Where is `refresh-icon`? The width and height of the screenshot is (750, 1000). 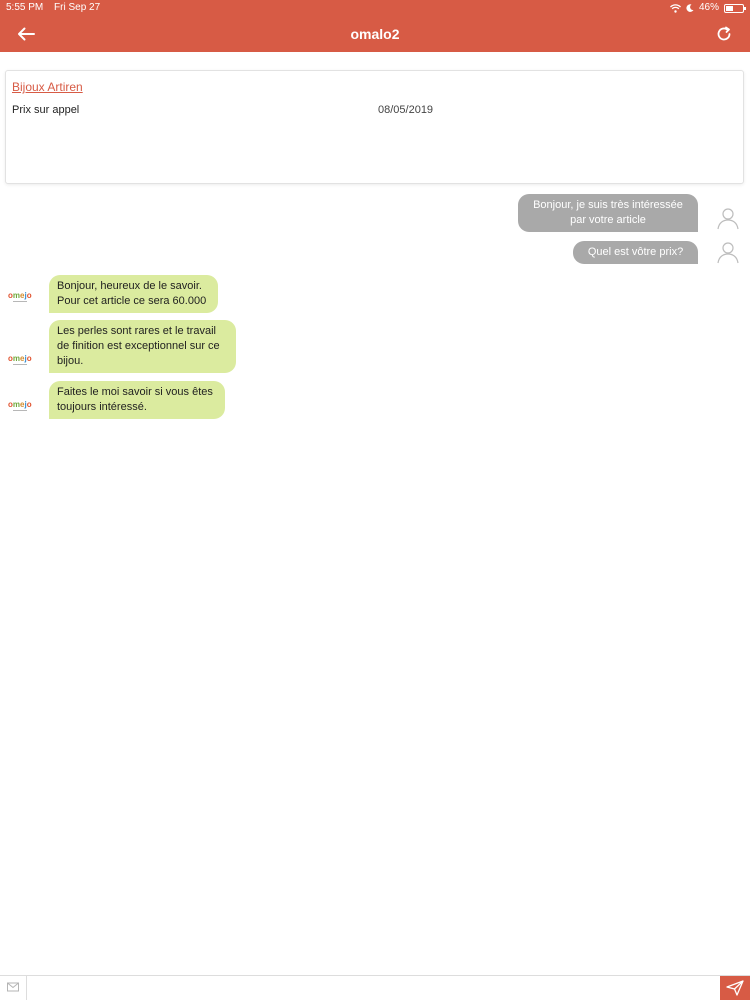 refresh-icon is located at coordinates (724, 33).